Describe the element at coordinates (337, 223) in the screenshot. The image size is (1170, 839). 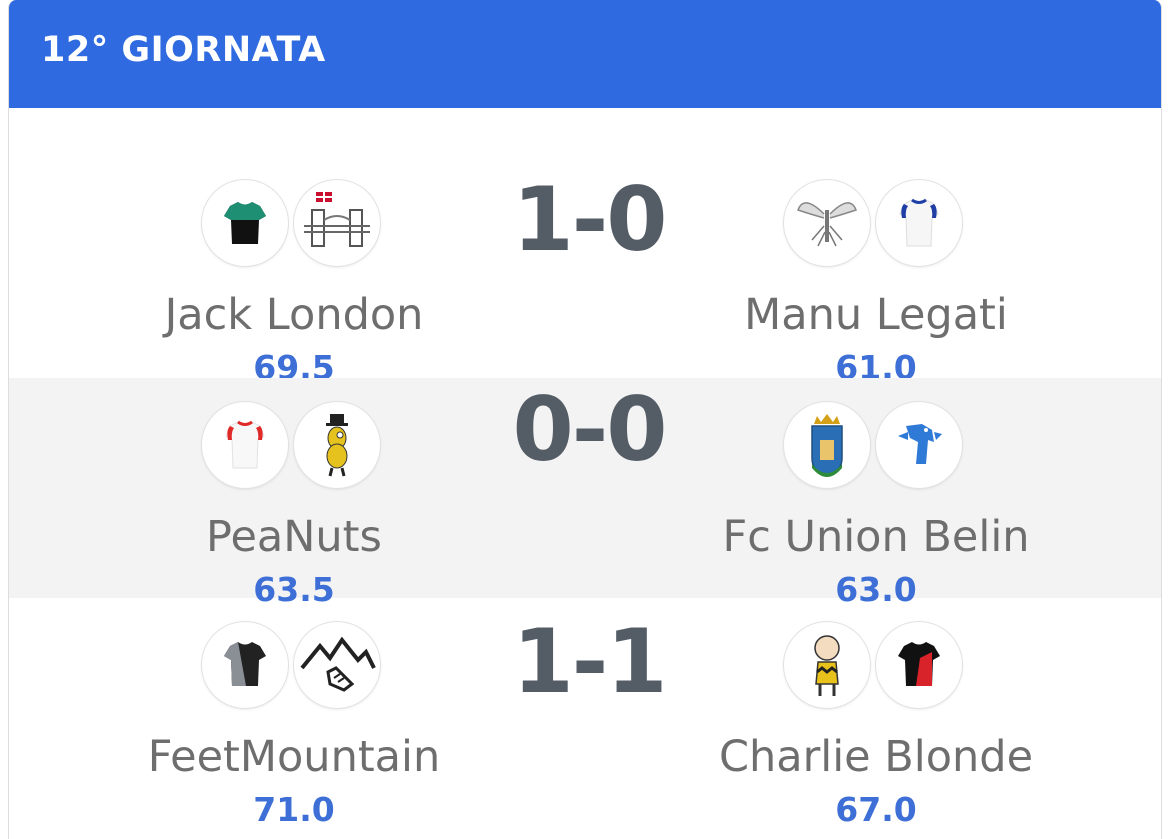
I see `london-bridge-icon` at that location.